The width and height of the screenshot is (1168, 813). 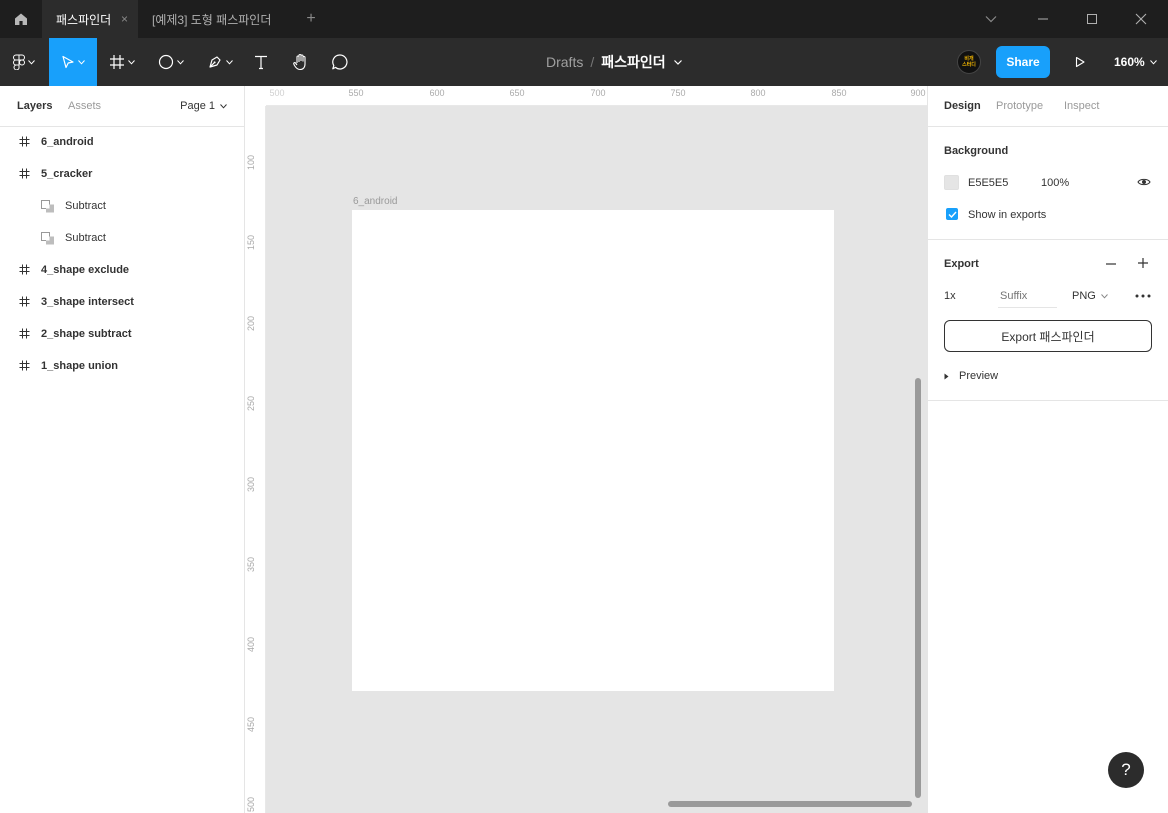 I want to click on export-scale: 1x, so click(x=950, y=296).